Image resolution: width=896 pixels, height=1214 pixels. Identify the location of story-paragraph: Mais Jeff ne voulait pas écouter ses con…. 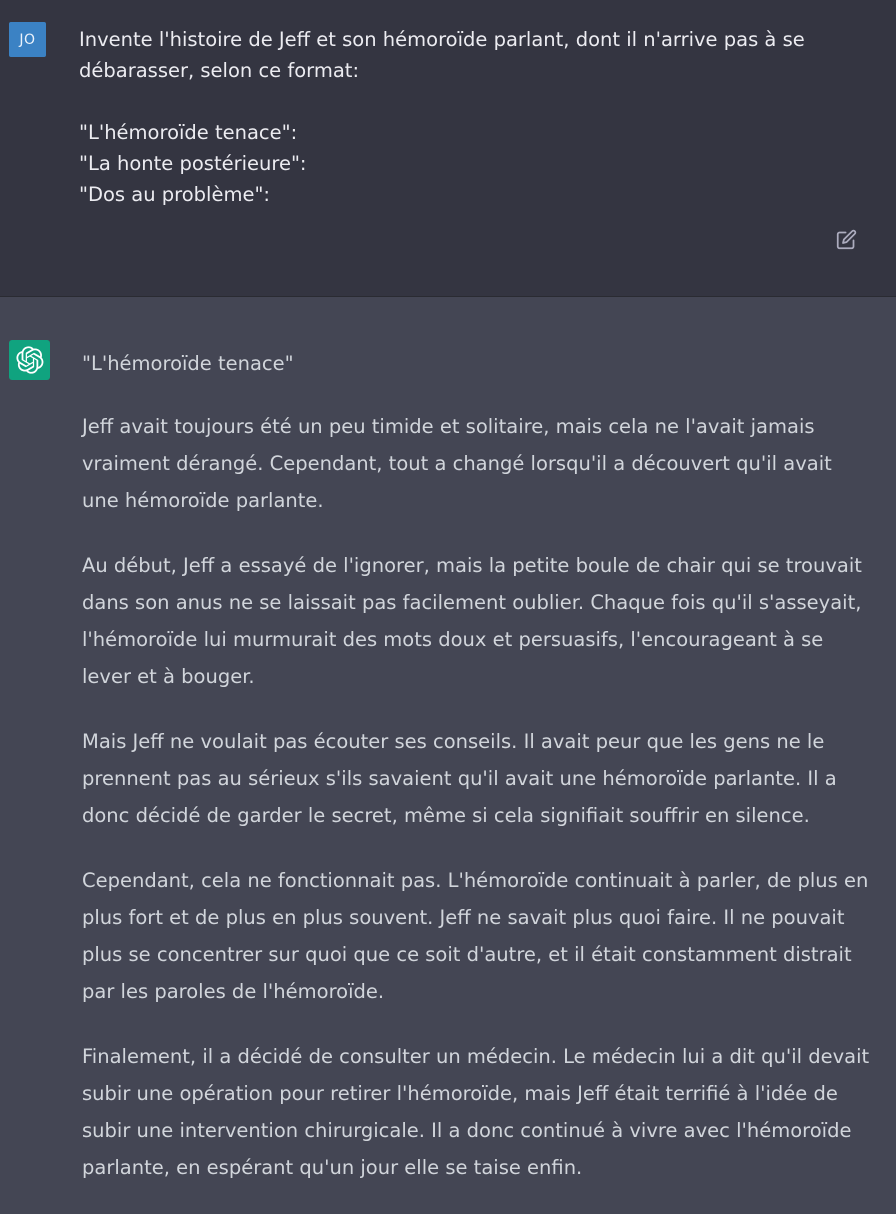
(459, 778).